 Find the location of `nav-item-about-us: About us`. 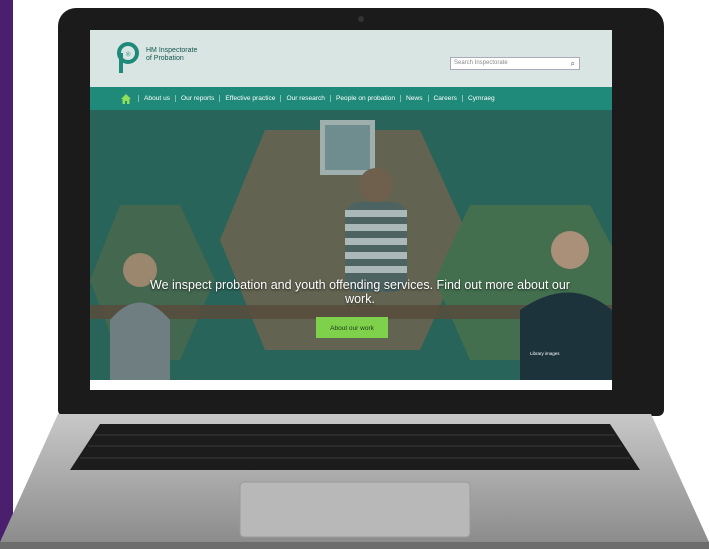

nav-item-about-us: About us is located at coordinates (156, 98).